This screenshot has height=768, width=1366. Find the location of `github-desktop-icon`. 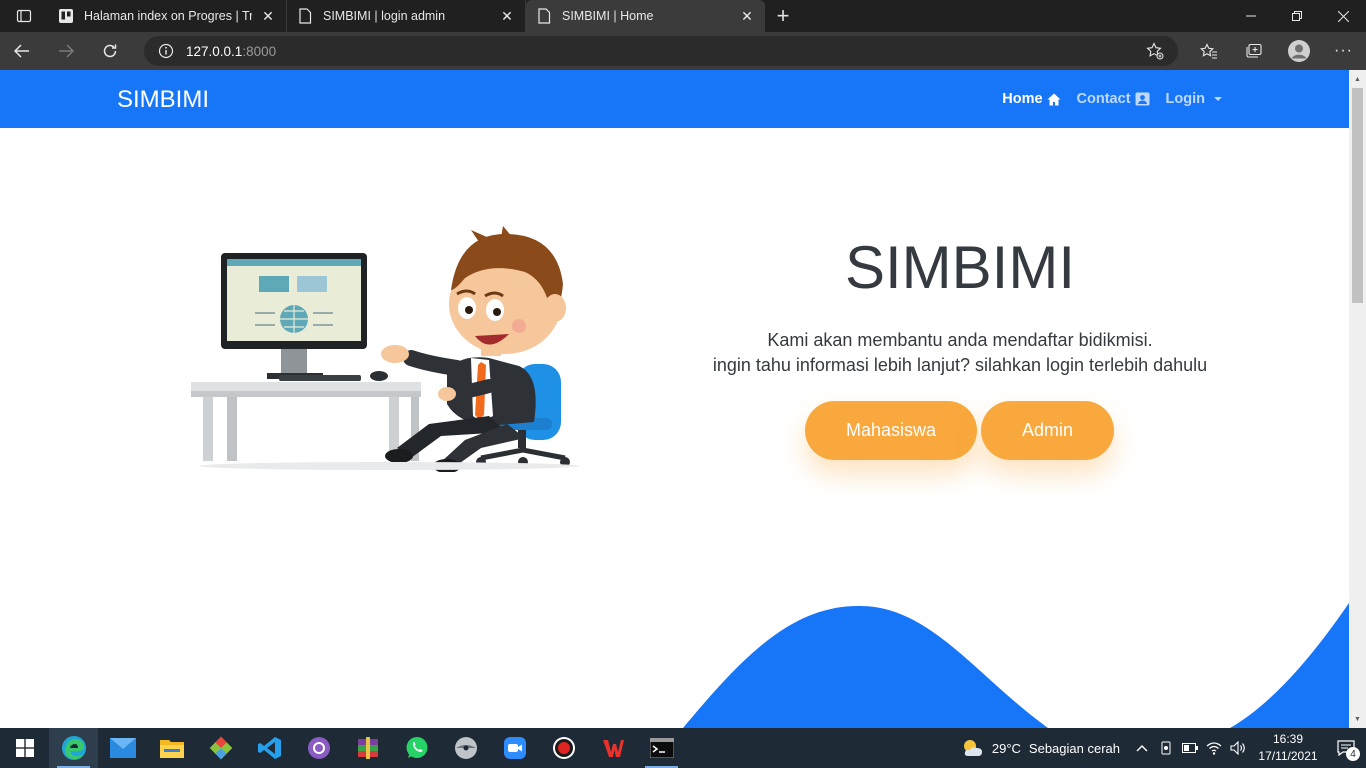

github-desktop-icon is located at coordinates (318, 748).